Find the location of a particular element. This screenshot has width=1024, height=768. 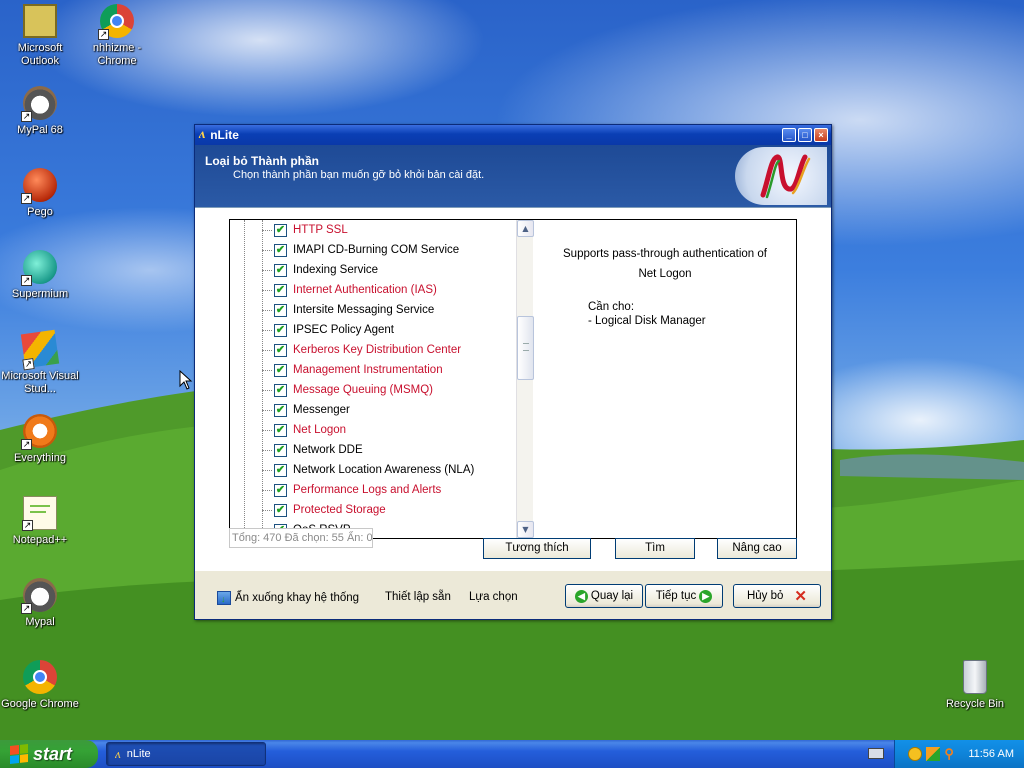

back-button: ◀ Quay lại is located at coordinates (604, 596).